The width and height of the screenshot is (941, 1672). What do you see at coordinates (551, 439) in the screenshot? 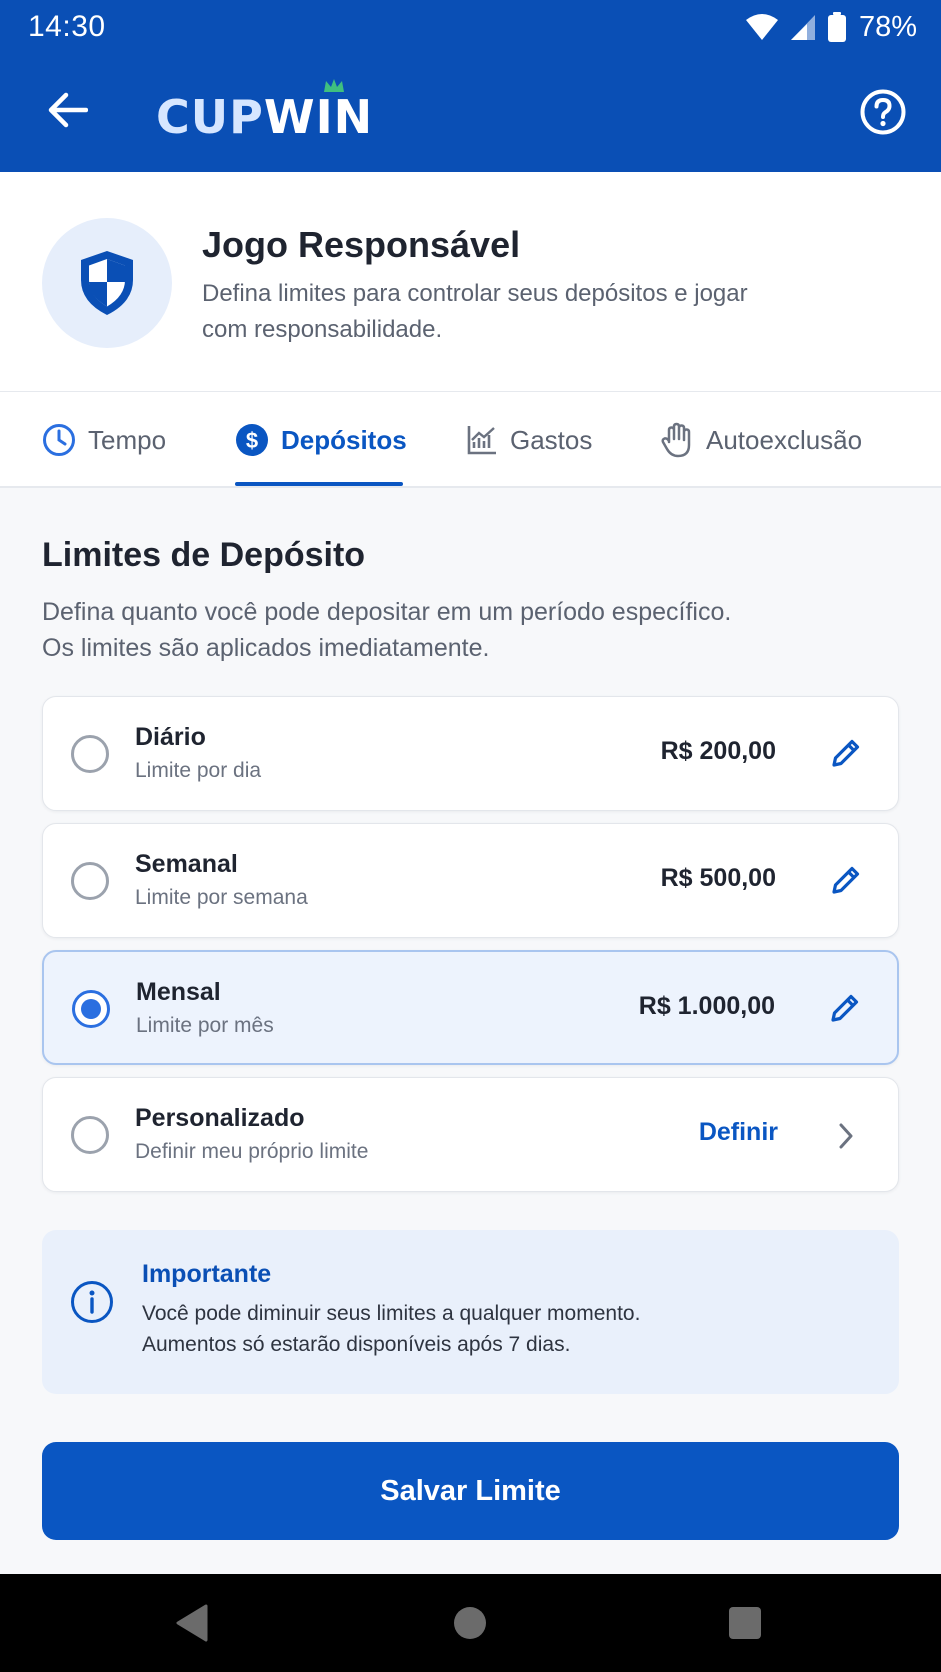
I see `tab-label: Gastos` at bounding box center [551, 439].